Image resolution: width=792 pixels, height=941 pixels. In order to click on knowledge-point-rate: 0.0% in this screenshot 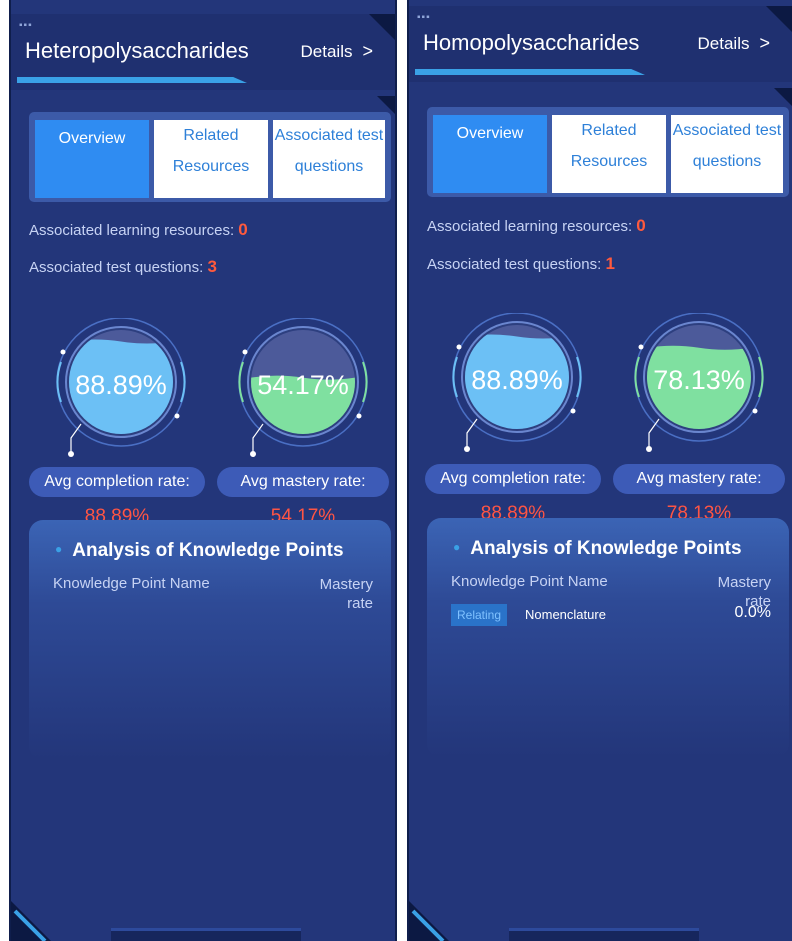, I will do `click(752, 612)`.